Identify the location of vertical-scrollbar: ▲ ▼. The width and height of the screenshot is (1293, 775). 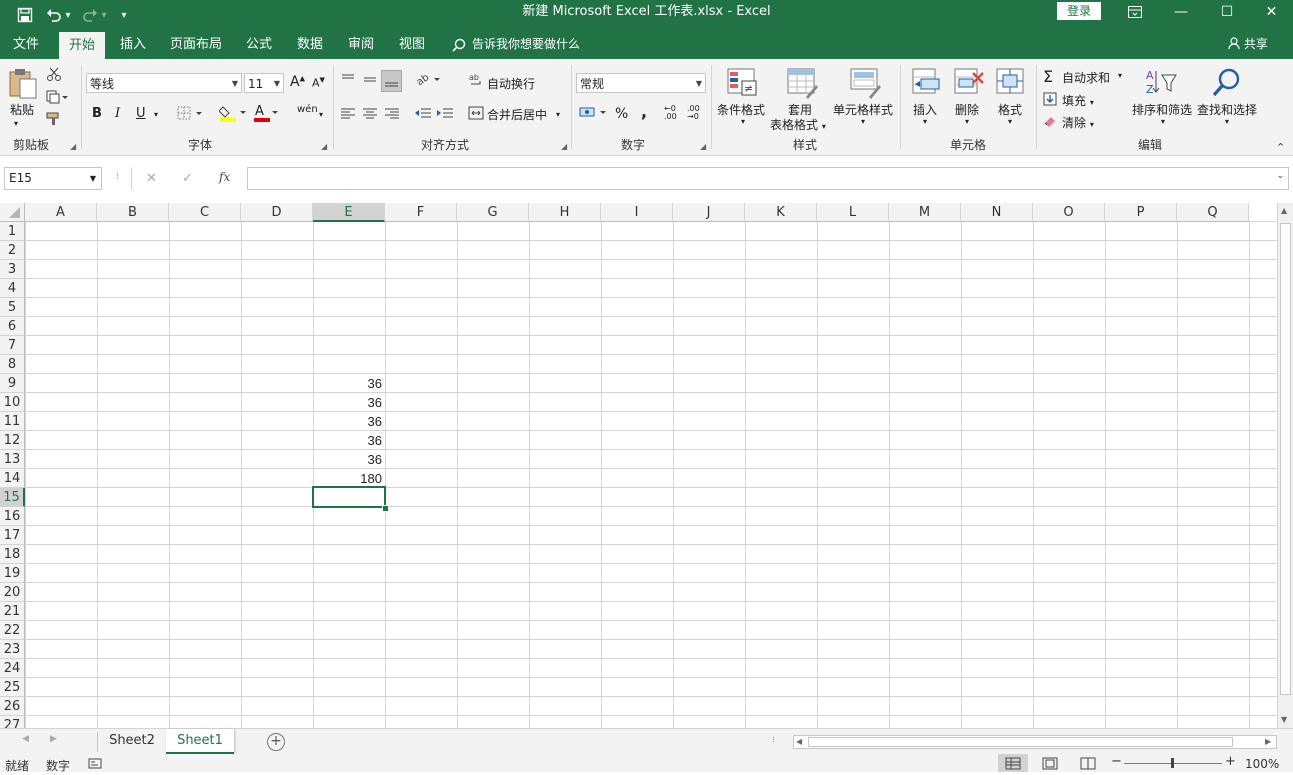
(1285, 465).